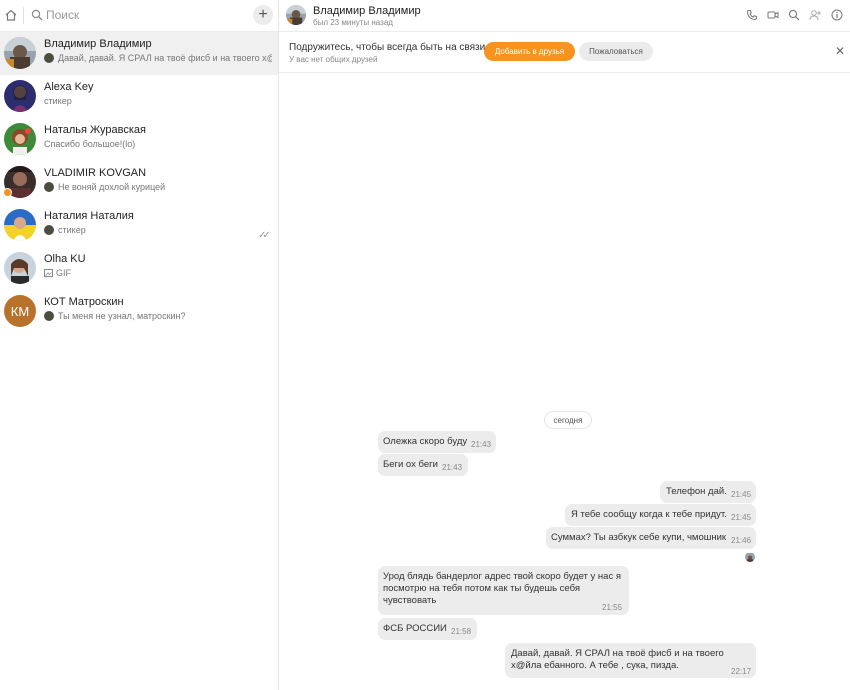  I want to click on chat-item: Alexa Key стикер, so click(139, 96).